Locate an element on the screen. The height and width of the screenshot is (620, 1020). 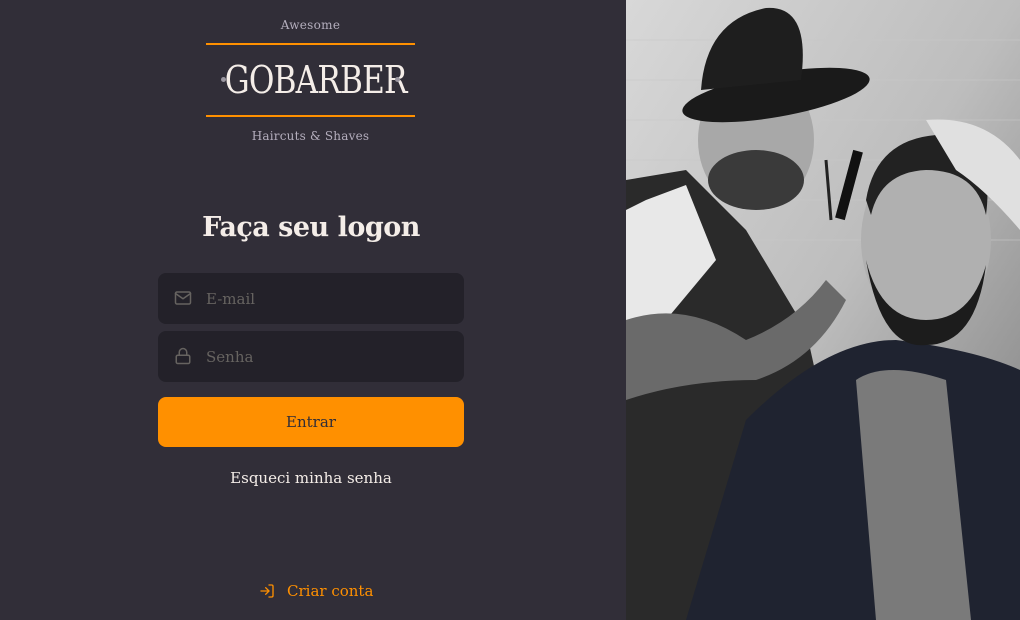
create-account-link: Criar conta is located at coordinates (316, 591).